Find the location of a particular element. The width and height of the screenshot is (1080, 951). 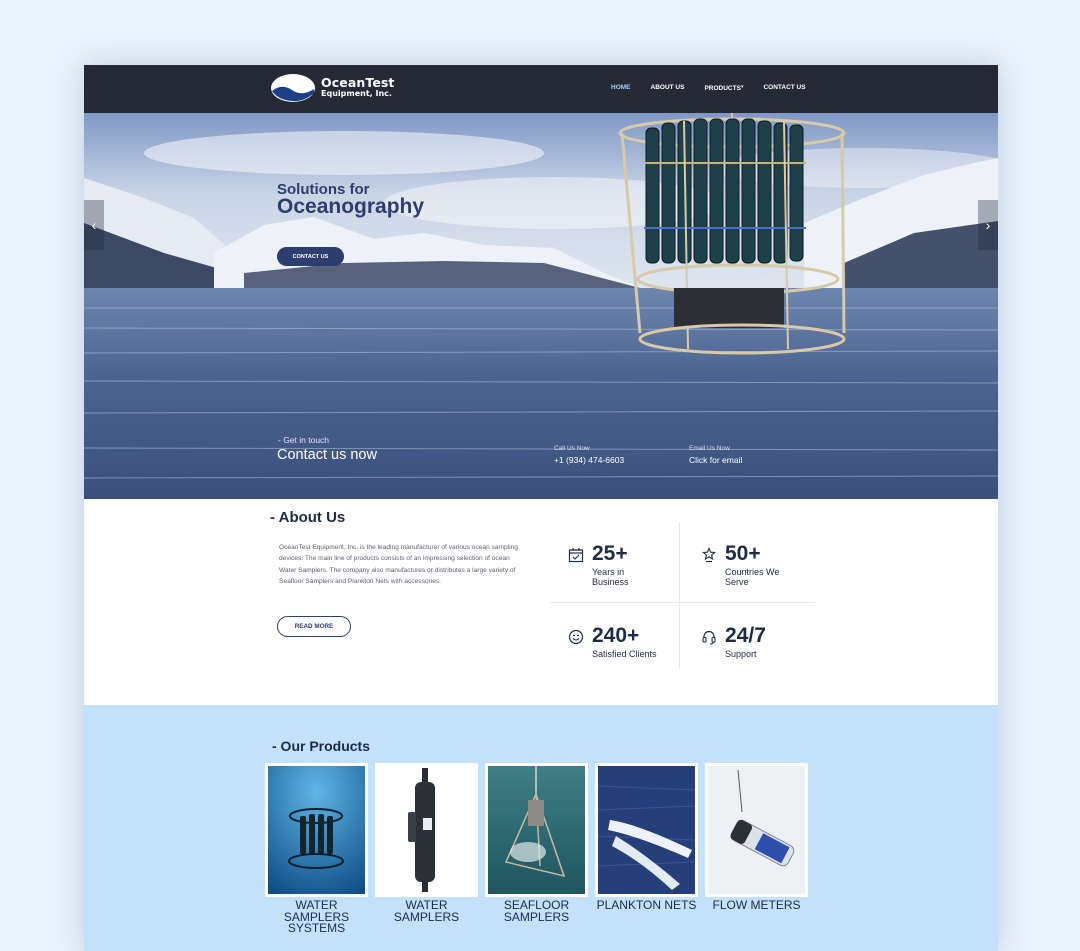

nav-products: PRODUCTS▾ is located at coordinates (723, 88).